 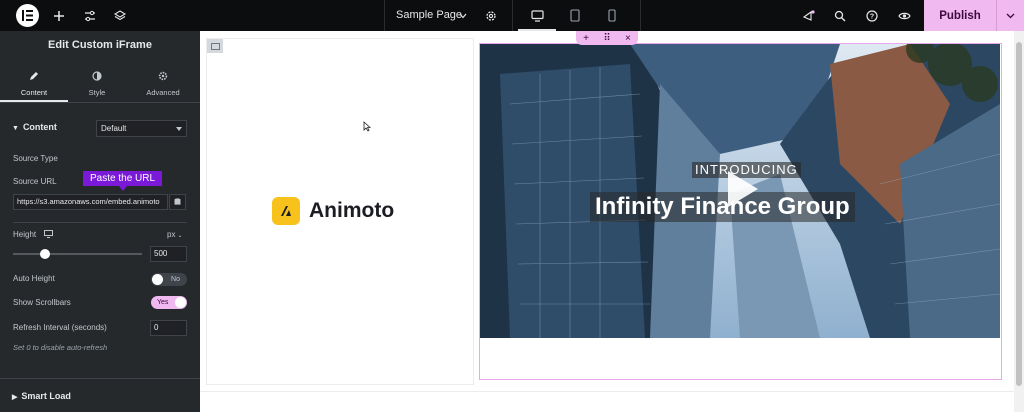 What do you see at coordinates (34, 76) in the screenshot?
I see `pencil-icon` at bounding box center [34, 76].